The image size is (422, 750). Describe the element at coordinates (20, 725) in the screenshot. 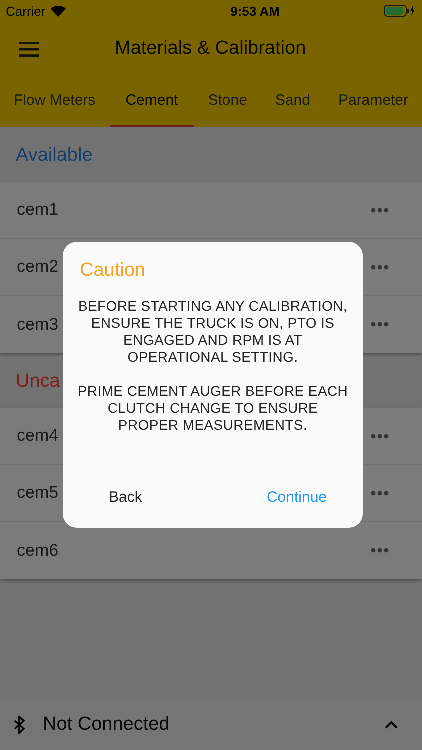

I see `bluetooth-icon` at that location.